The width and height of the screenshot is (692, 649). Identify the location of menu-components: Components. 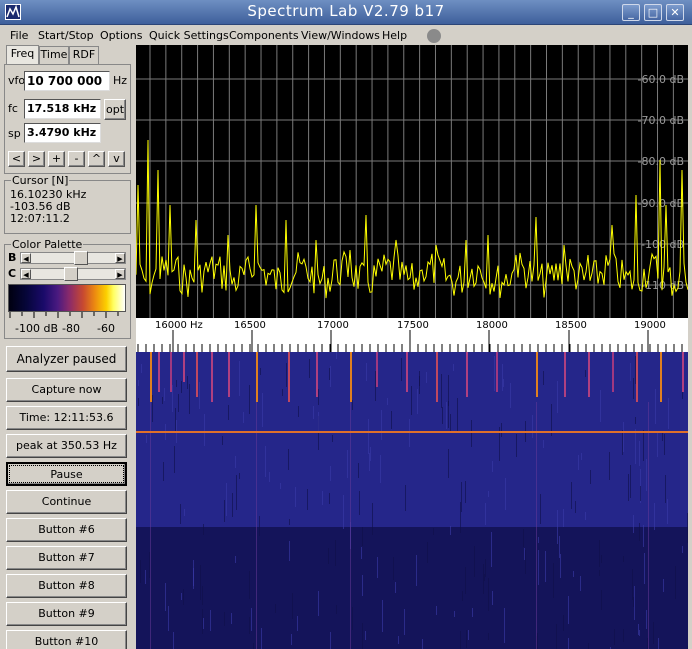
(264, 35).